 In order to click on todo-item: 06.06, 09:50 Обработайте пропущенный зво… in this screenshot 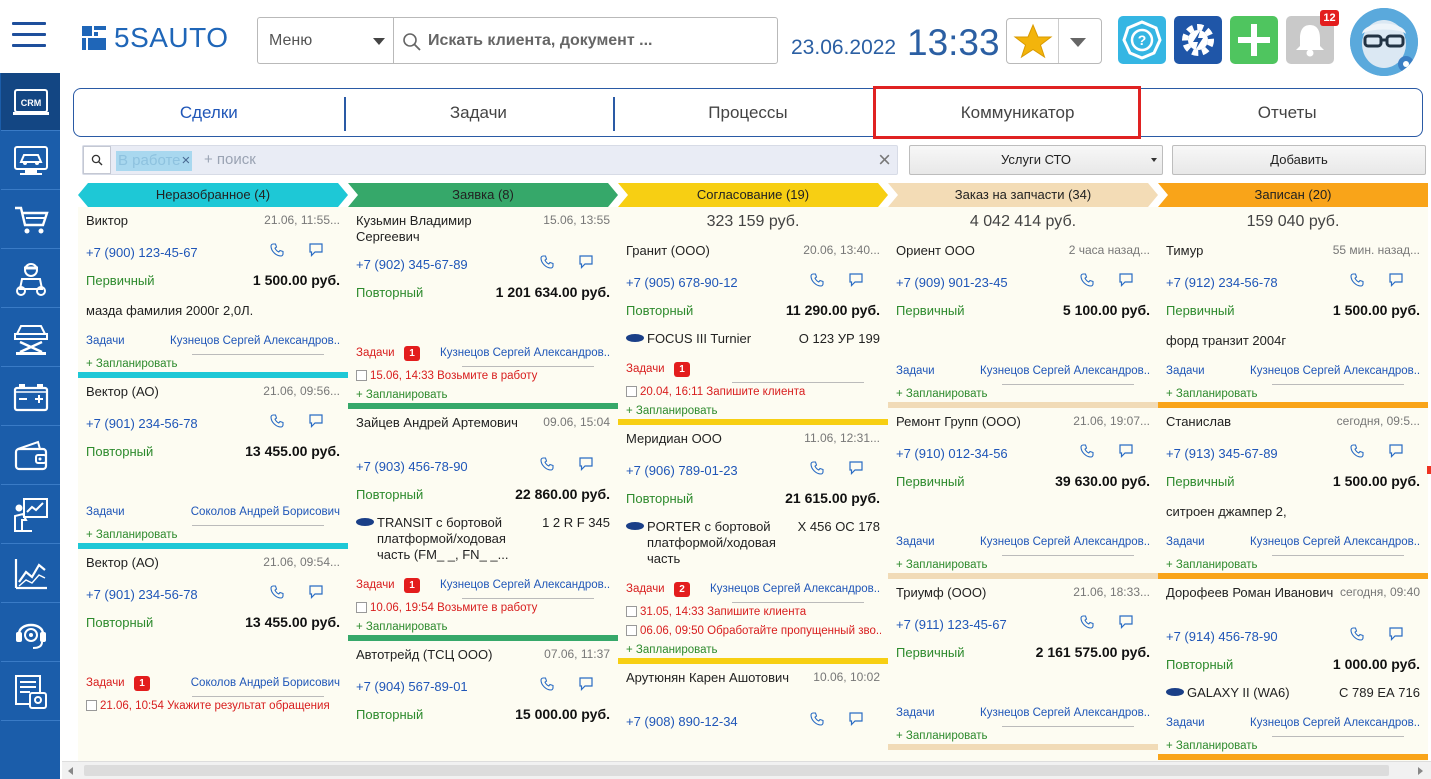, I will do `click(753, 631)`.